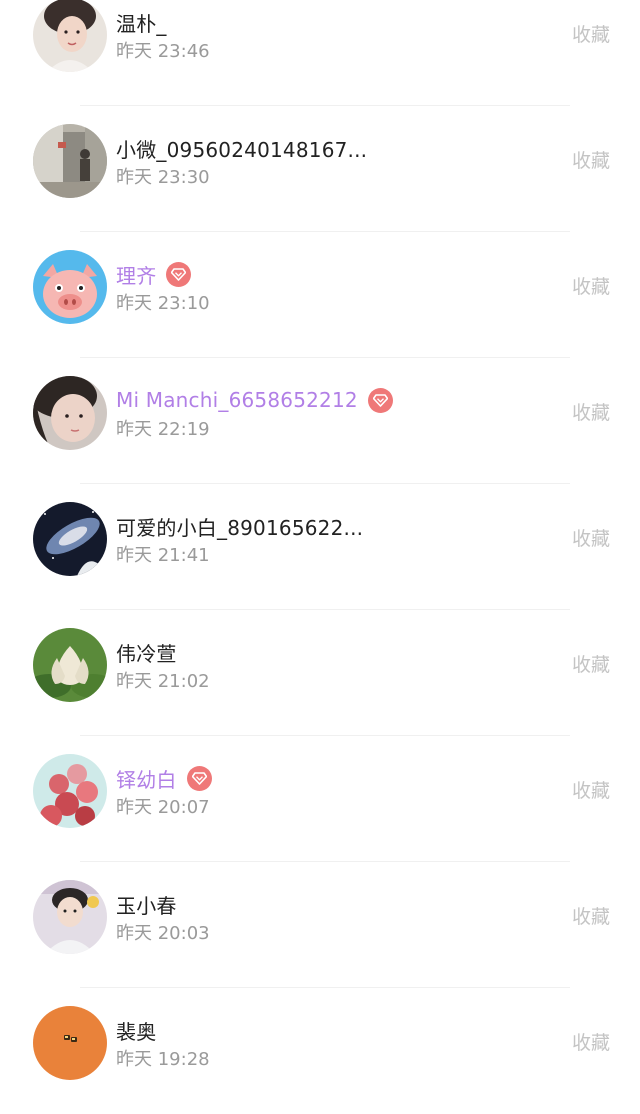  I want to click on galaxy-icon, so click(70, 539).